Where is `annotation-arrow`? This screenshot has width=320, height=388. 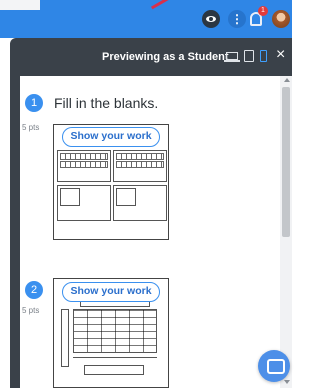 annotation-arrow is located at coordinates (163, 5).